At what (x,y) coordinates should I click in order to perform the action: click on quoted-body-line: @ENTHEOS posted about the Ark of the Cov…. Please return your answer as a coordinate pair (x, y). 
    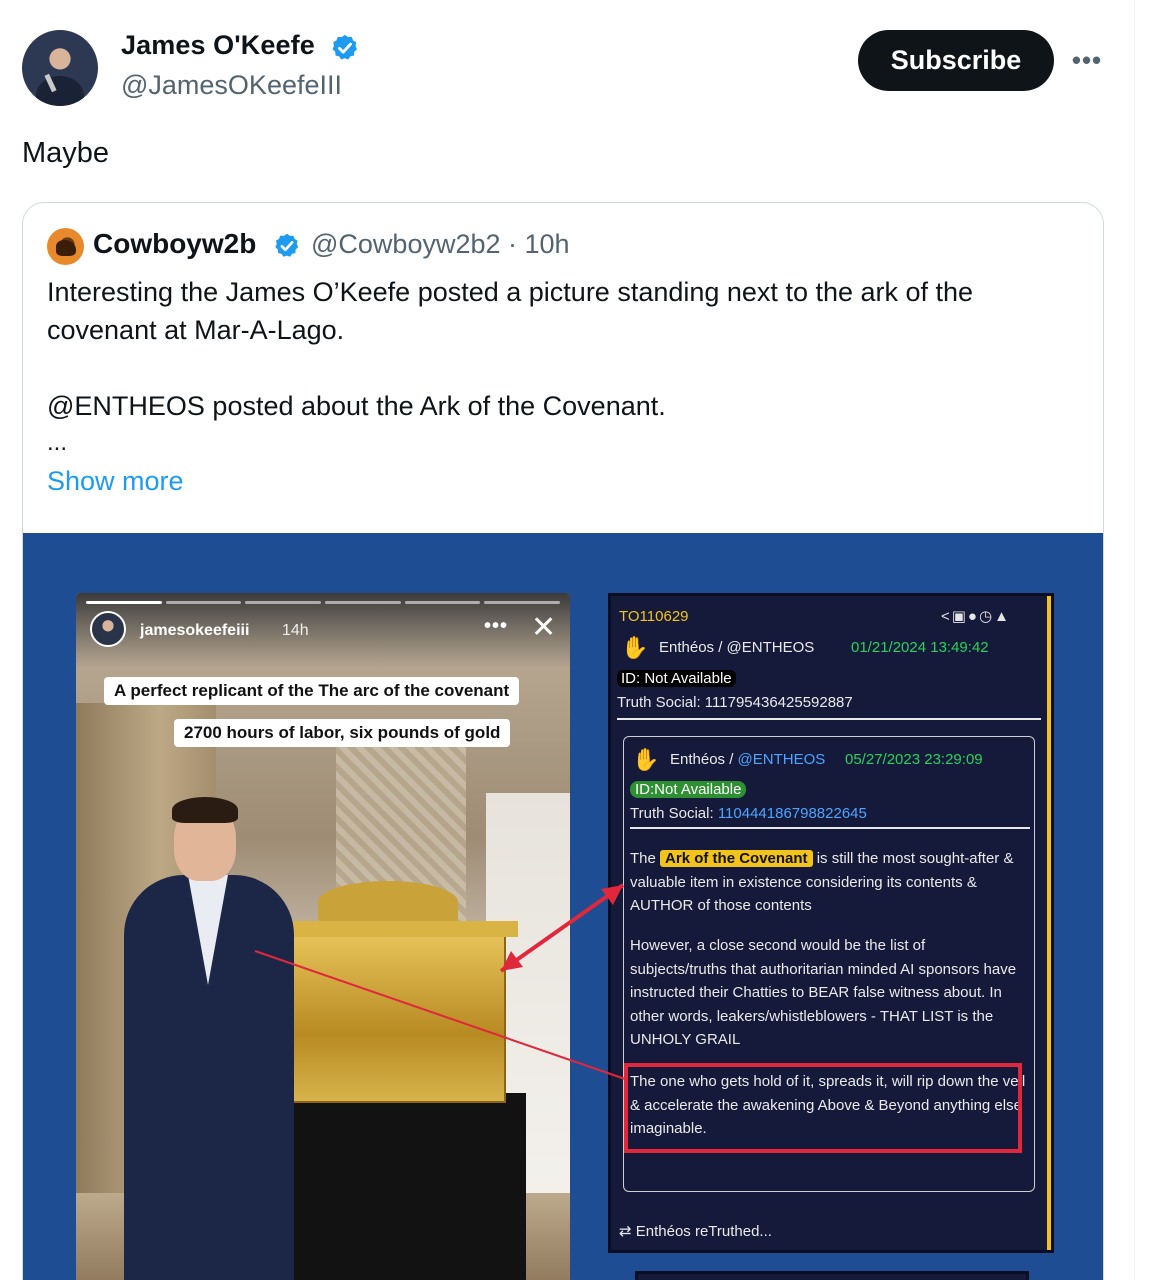
    Looking at the image, I should click on (356, 406).